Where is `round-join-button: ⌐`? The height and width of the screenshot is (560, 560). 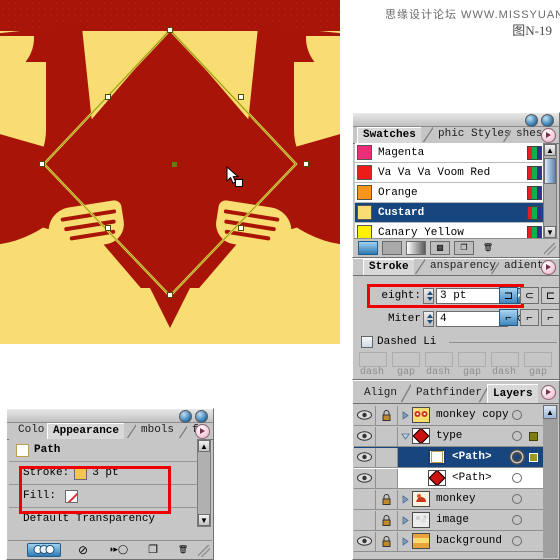
round-join-button: ⌐ is located at coordinates (529, 317).